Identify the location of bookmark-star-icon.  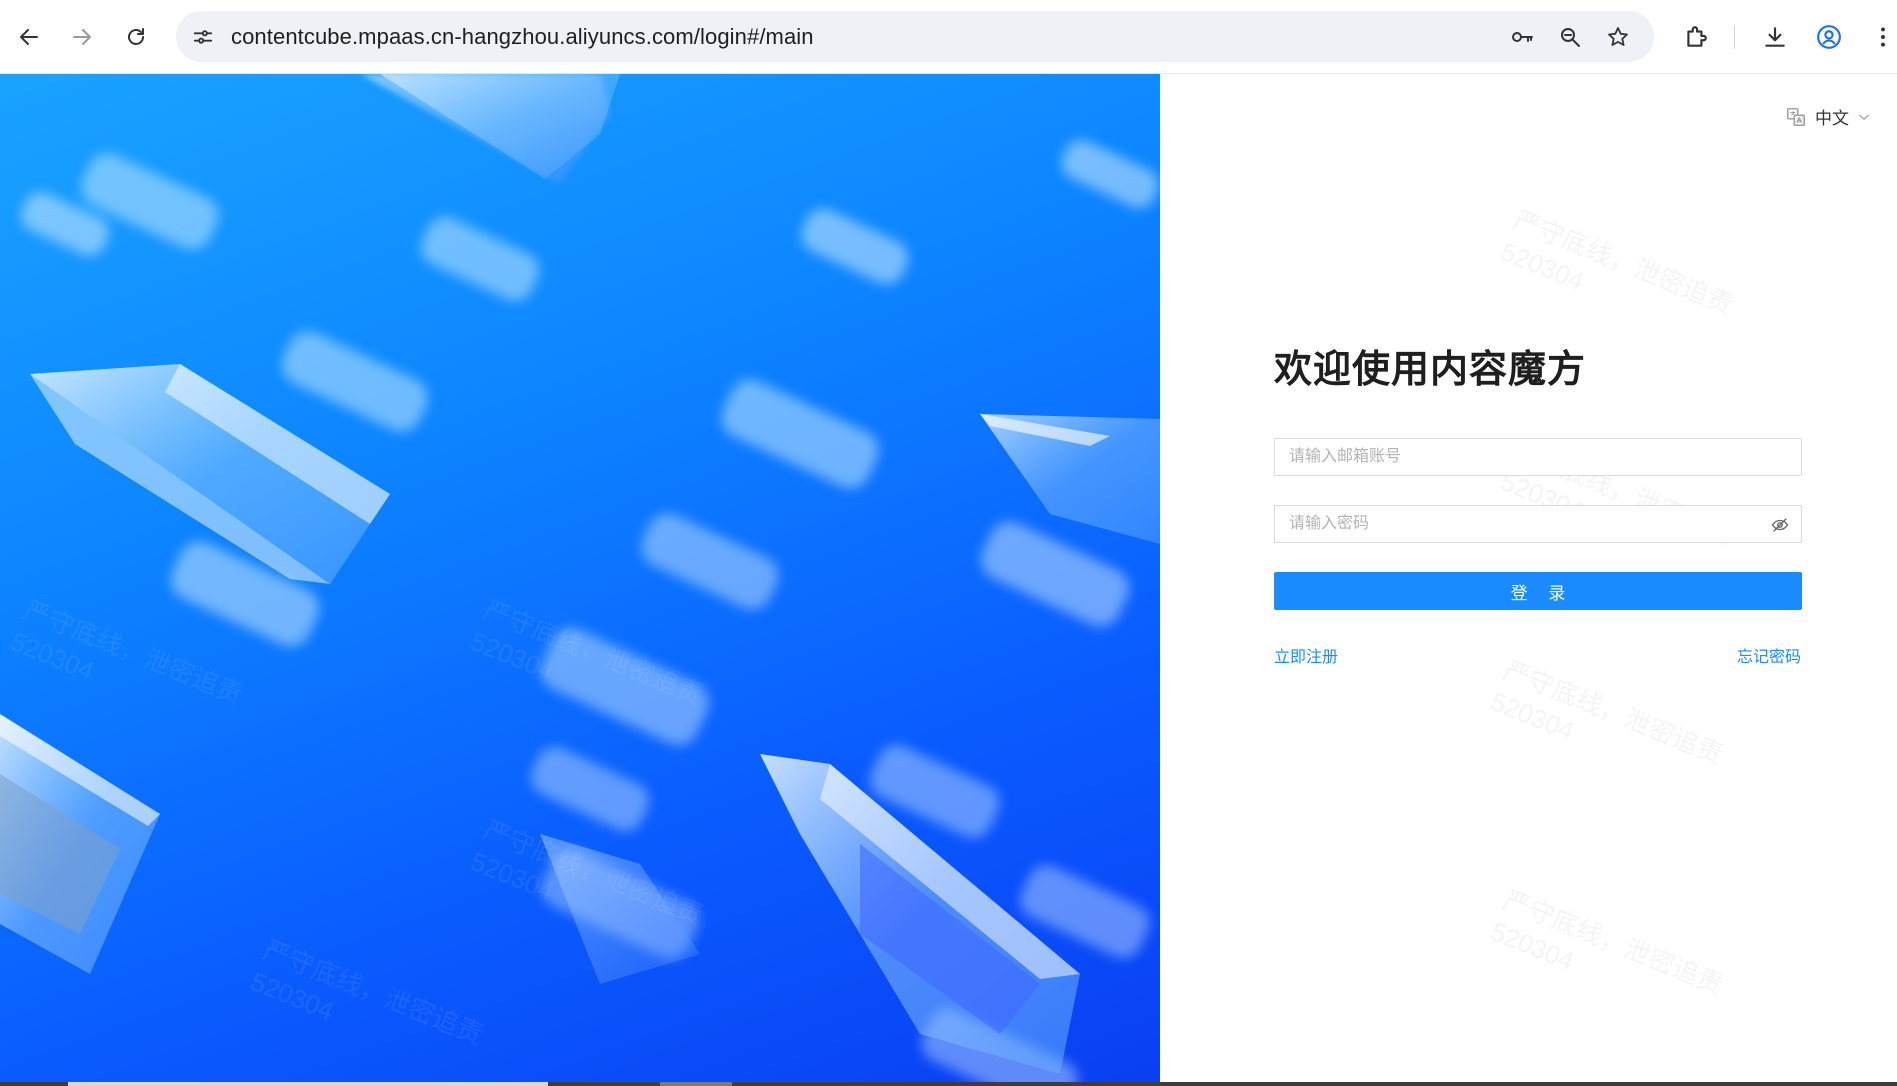
(1618, 37).